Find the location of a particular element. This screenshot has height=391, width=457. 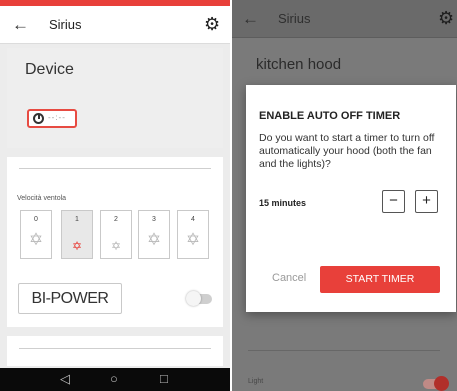

bipower-toggle is located at coordinates (199, 298).